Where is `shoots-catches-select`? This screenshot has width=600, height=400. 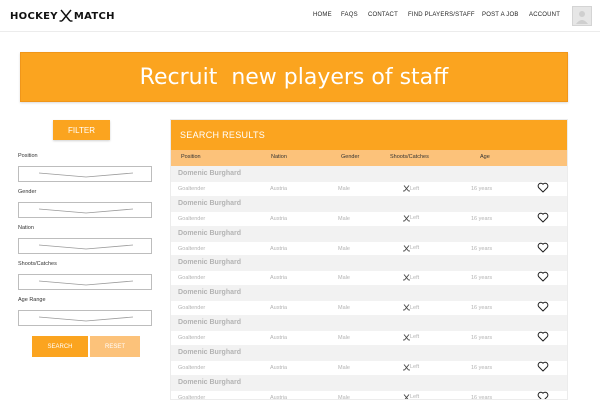 shoots-catches-select is located at coordinates (85, 282).